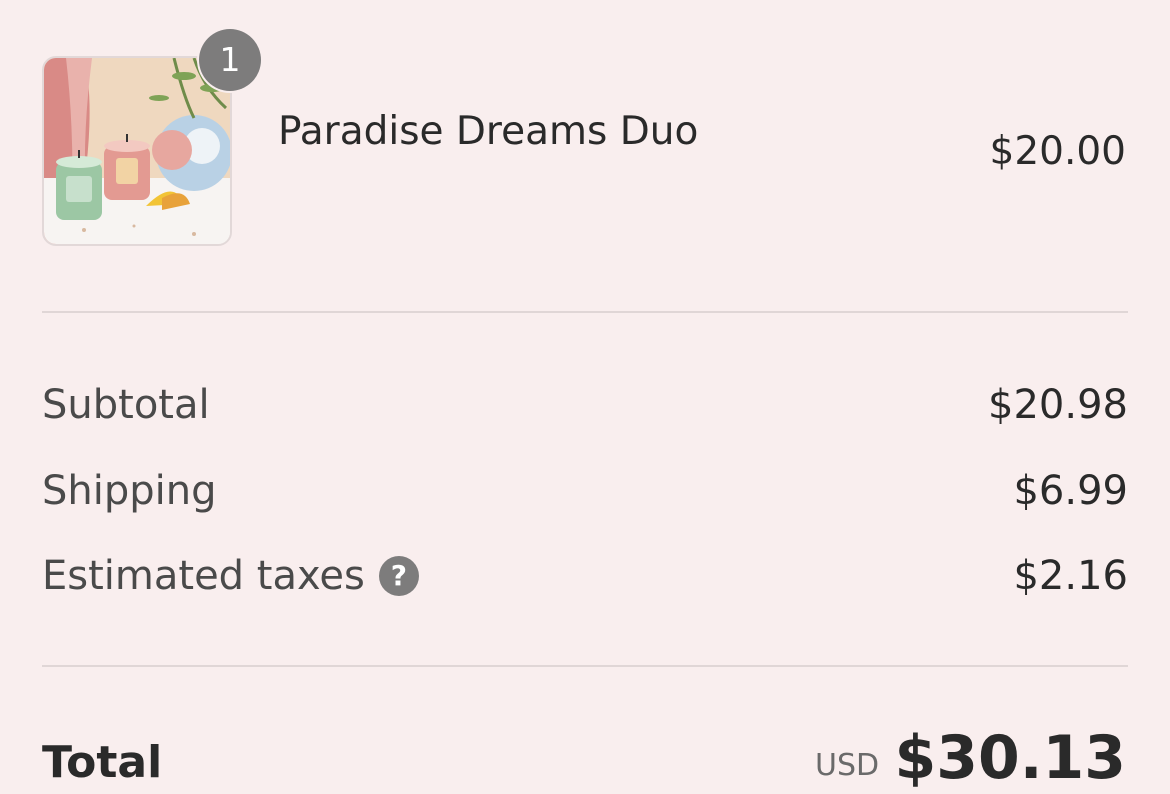 This screenshot has width=1170, height=794. What do you see at coordinates (1070, 491) in the screenshot?
I see `shipping-value: $6.99` at bounding box center [1070, 491].